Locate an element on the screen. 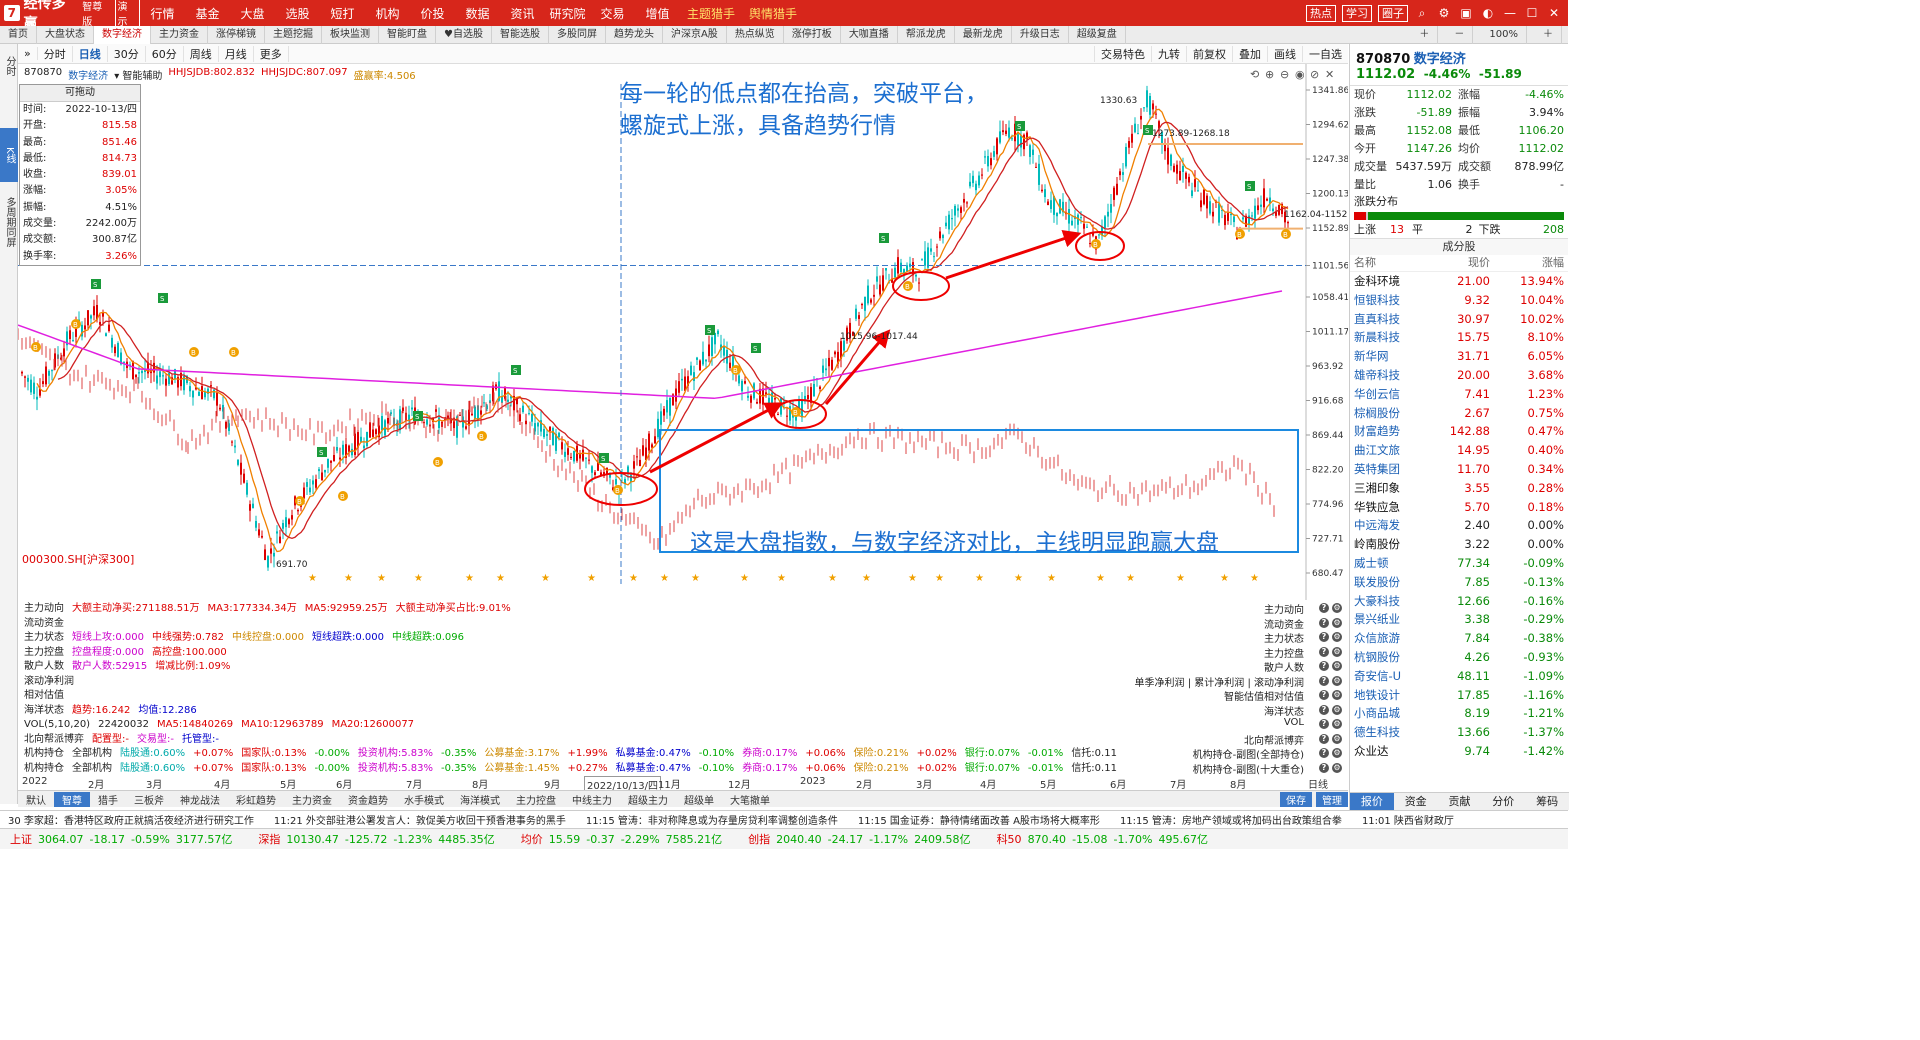  indicator-right-label: 智能估值相对估值 is located at coordinates (1264, 695).